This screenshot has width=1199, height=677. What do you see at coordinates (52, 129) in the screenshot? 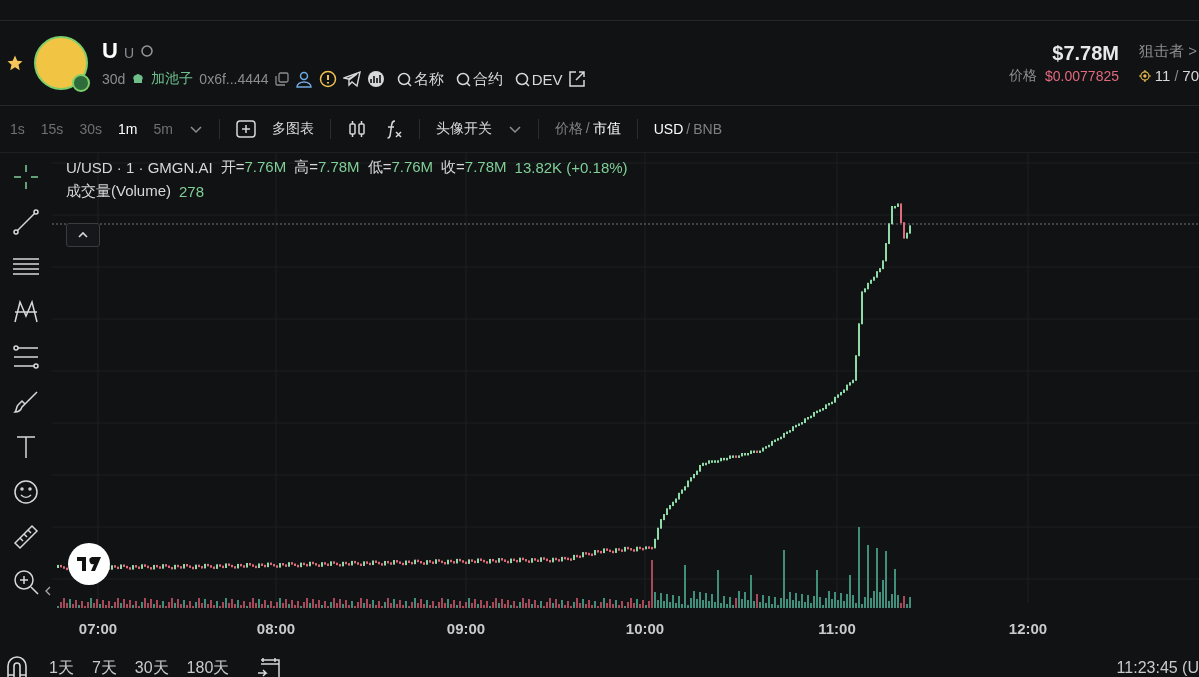
I see `interval-tab: 15s` at bounding box center [52, 129].